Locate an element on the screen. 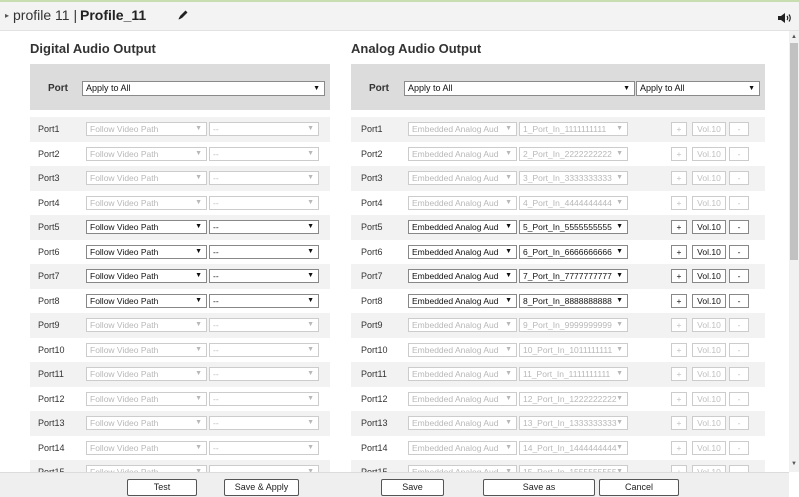 This screenshot has width=799, height=497. analog-apply-all-volume-select: Apply to All ▼ is located at coordinates (698, 88).